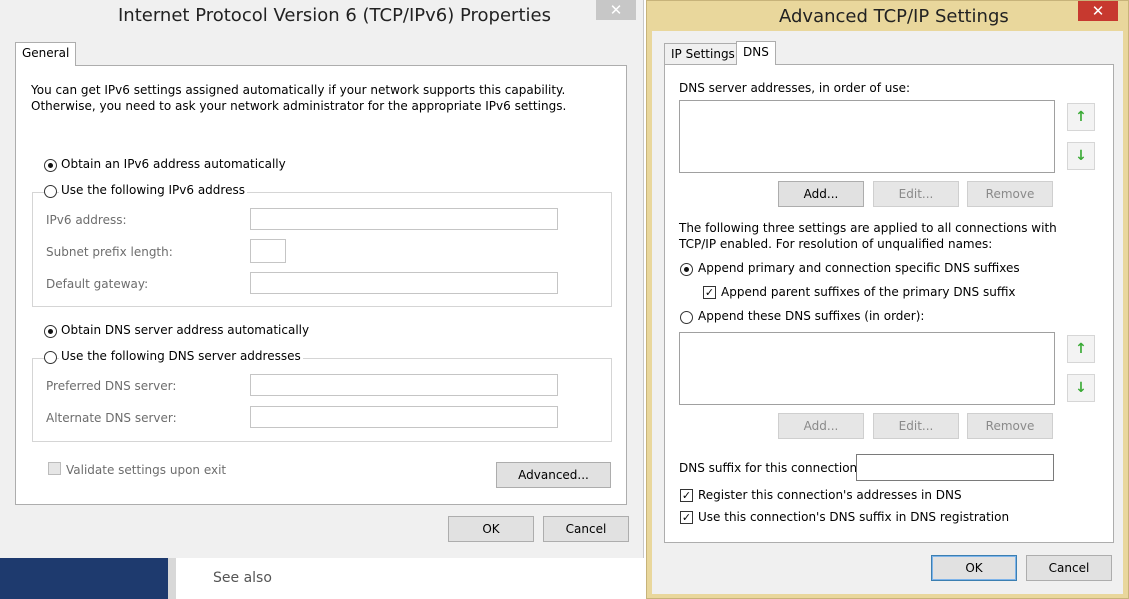  I want to click on validate-label: Validate settings upon exit, so click(146, 470).